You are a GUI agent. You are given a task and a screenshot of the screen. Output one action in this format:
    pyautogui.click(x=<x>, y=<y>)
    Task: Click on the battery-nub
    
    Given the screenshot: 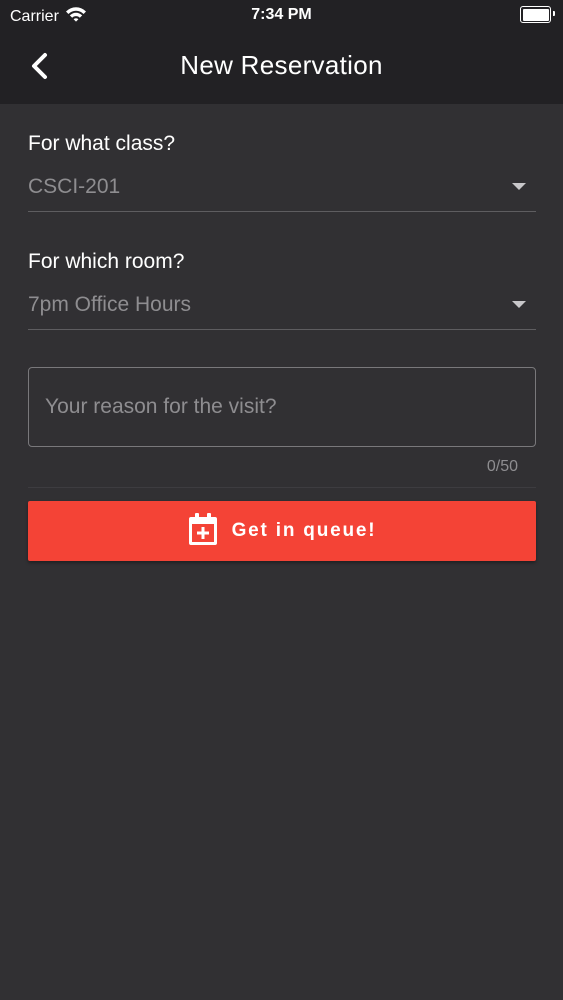 What is the action you would take?
    pyautogui.click(x=554, y=13)
    